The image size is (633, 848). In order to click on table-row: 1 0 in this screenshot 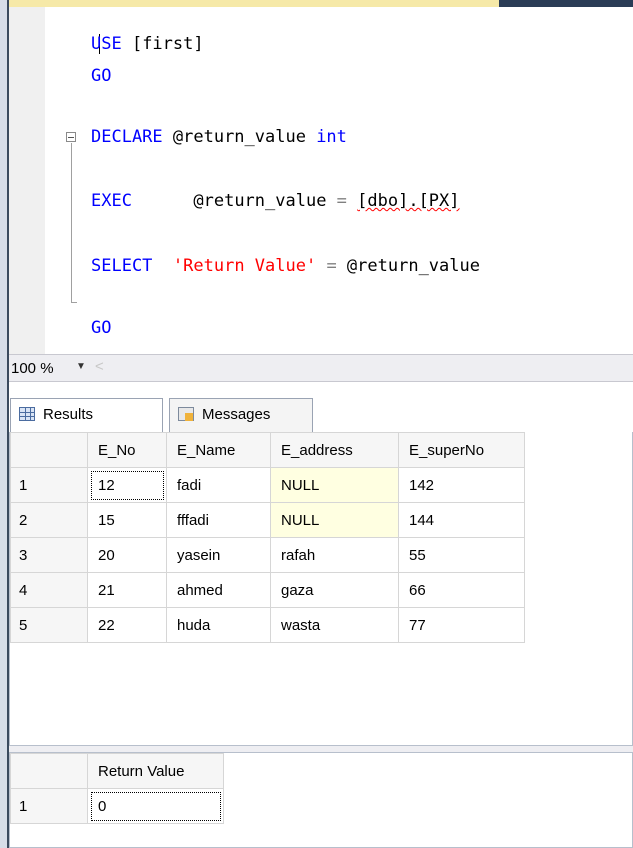, I will do `click(117, 806)`.